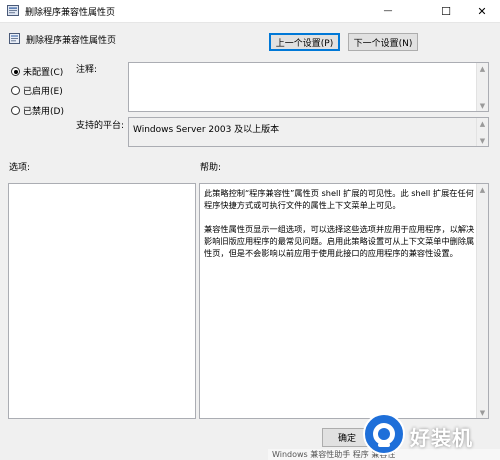  Describe the element at coordinates (87, 70) in the screenshot. I see `comment-label: 注释:` at that location.